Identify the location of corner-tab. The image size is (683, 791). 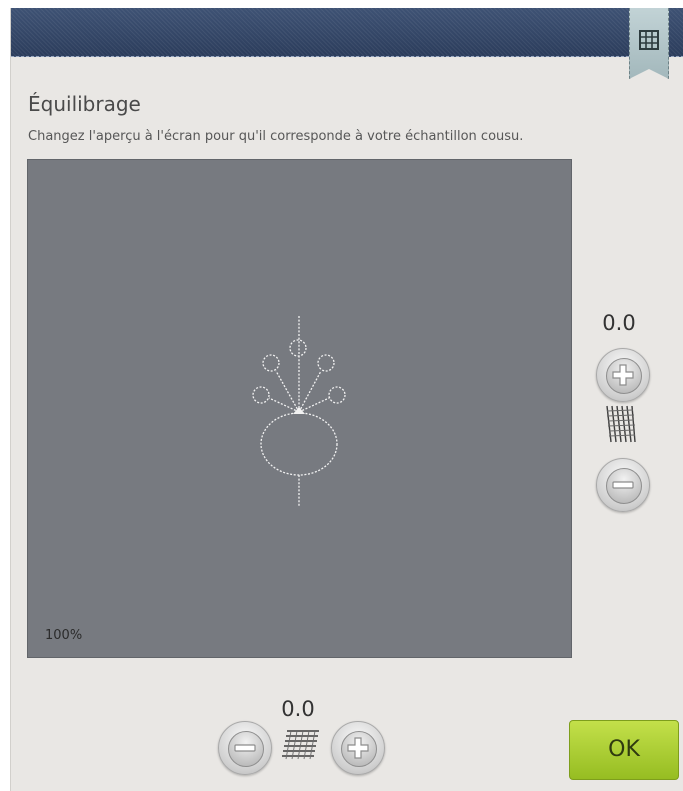
(649, 43).